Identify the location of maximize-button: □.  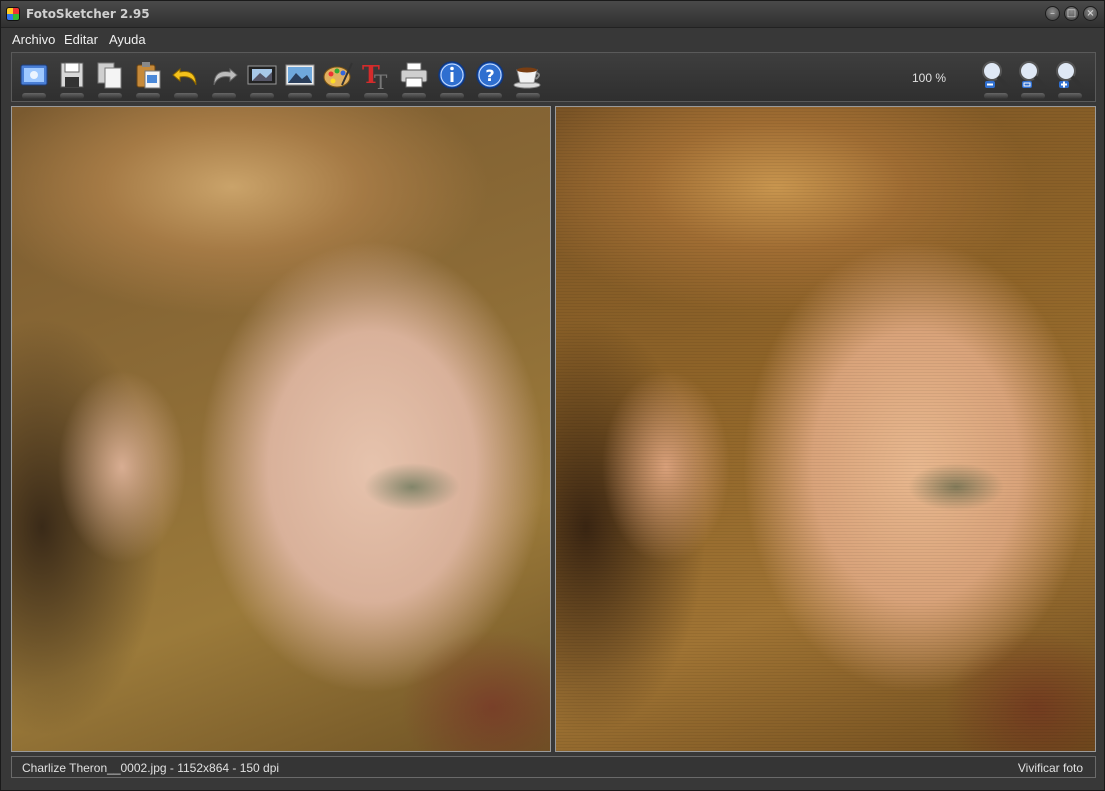
(1071, 13).